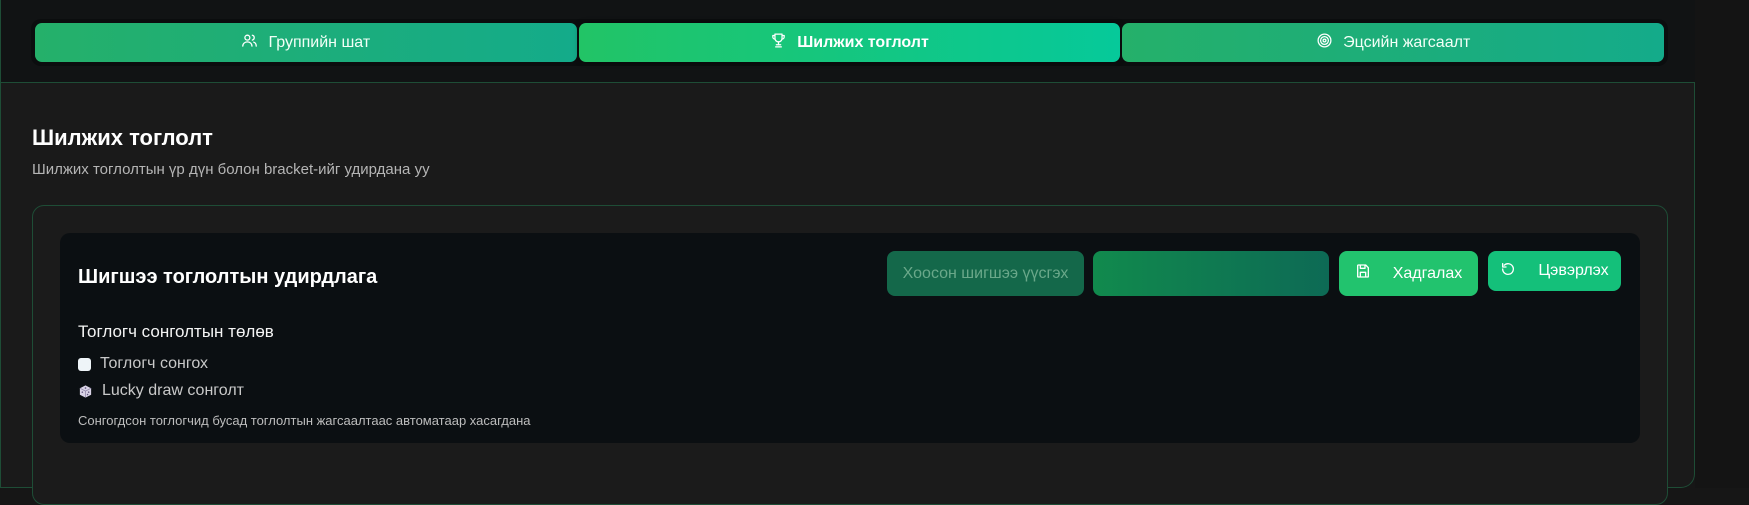  Describe the element at coordinates (1508, 271) in the screenshot. I see `reset-icon` at that location.